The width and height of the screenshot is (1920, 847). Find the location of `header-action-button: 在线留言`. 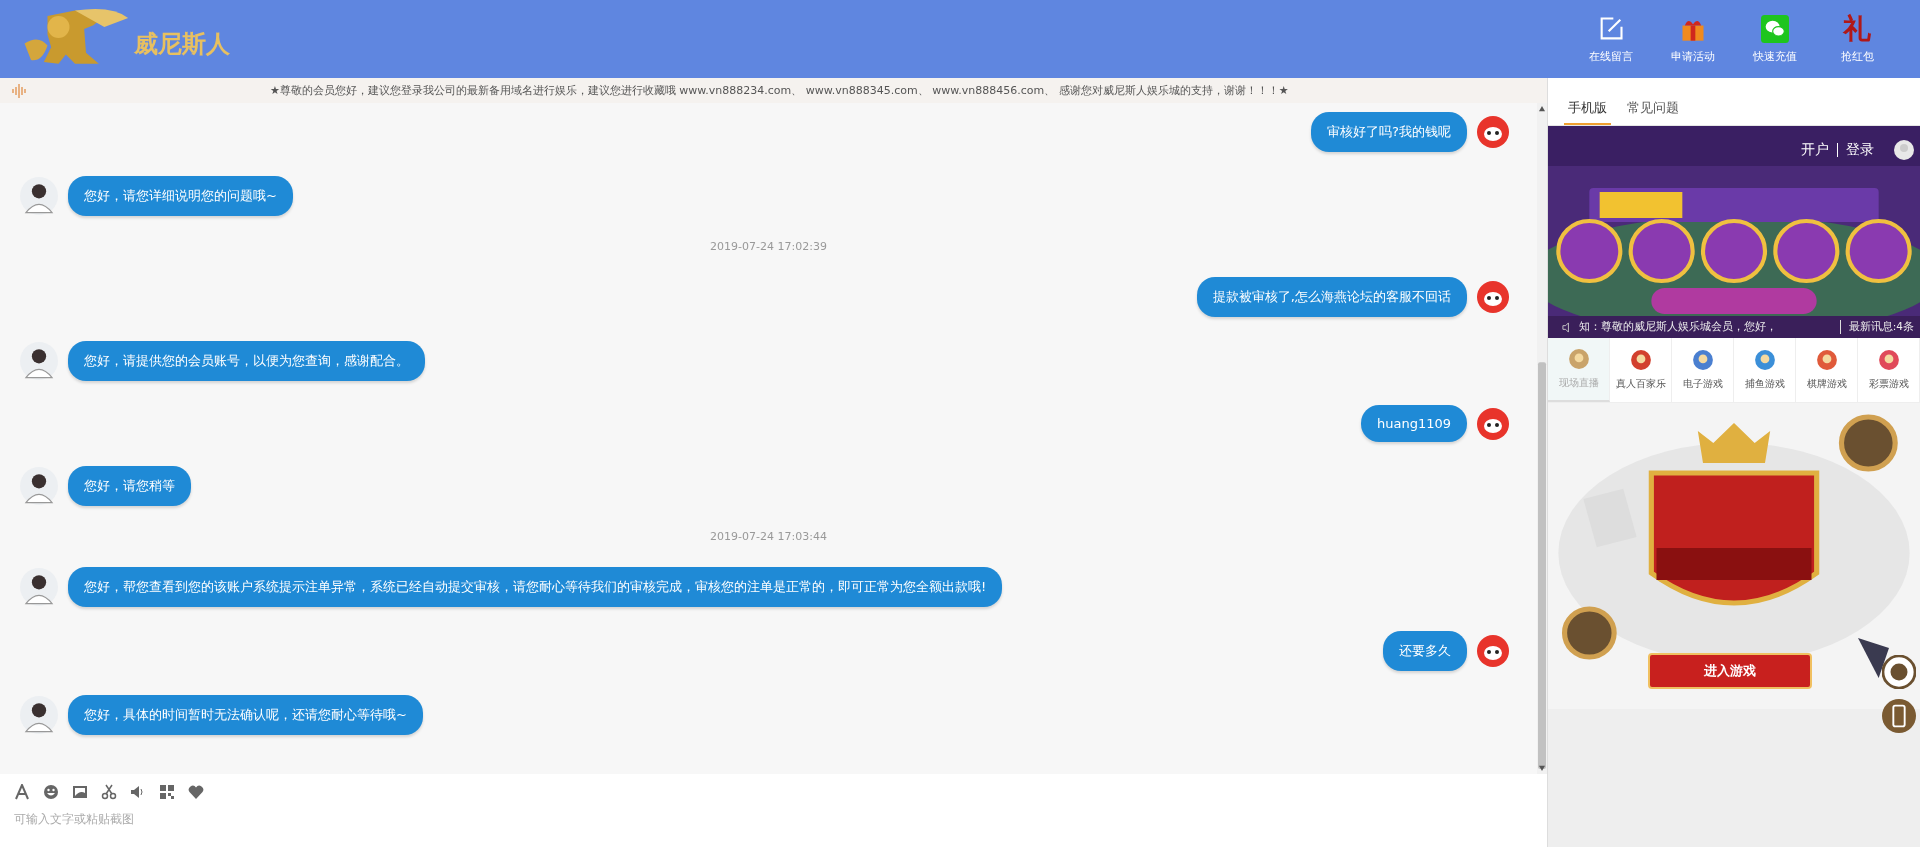

header-action-button: 在线留言 is located at coordinates (1611, 39).